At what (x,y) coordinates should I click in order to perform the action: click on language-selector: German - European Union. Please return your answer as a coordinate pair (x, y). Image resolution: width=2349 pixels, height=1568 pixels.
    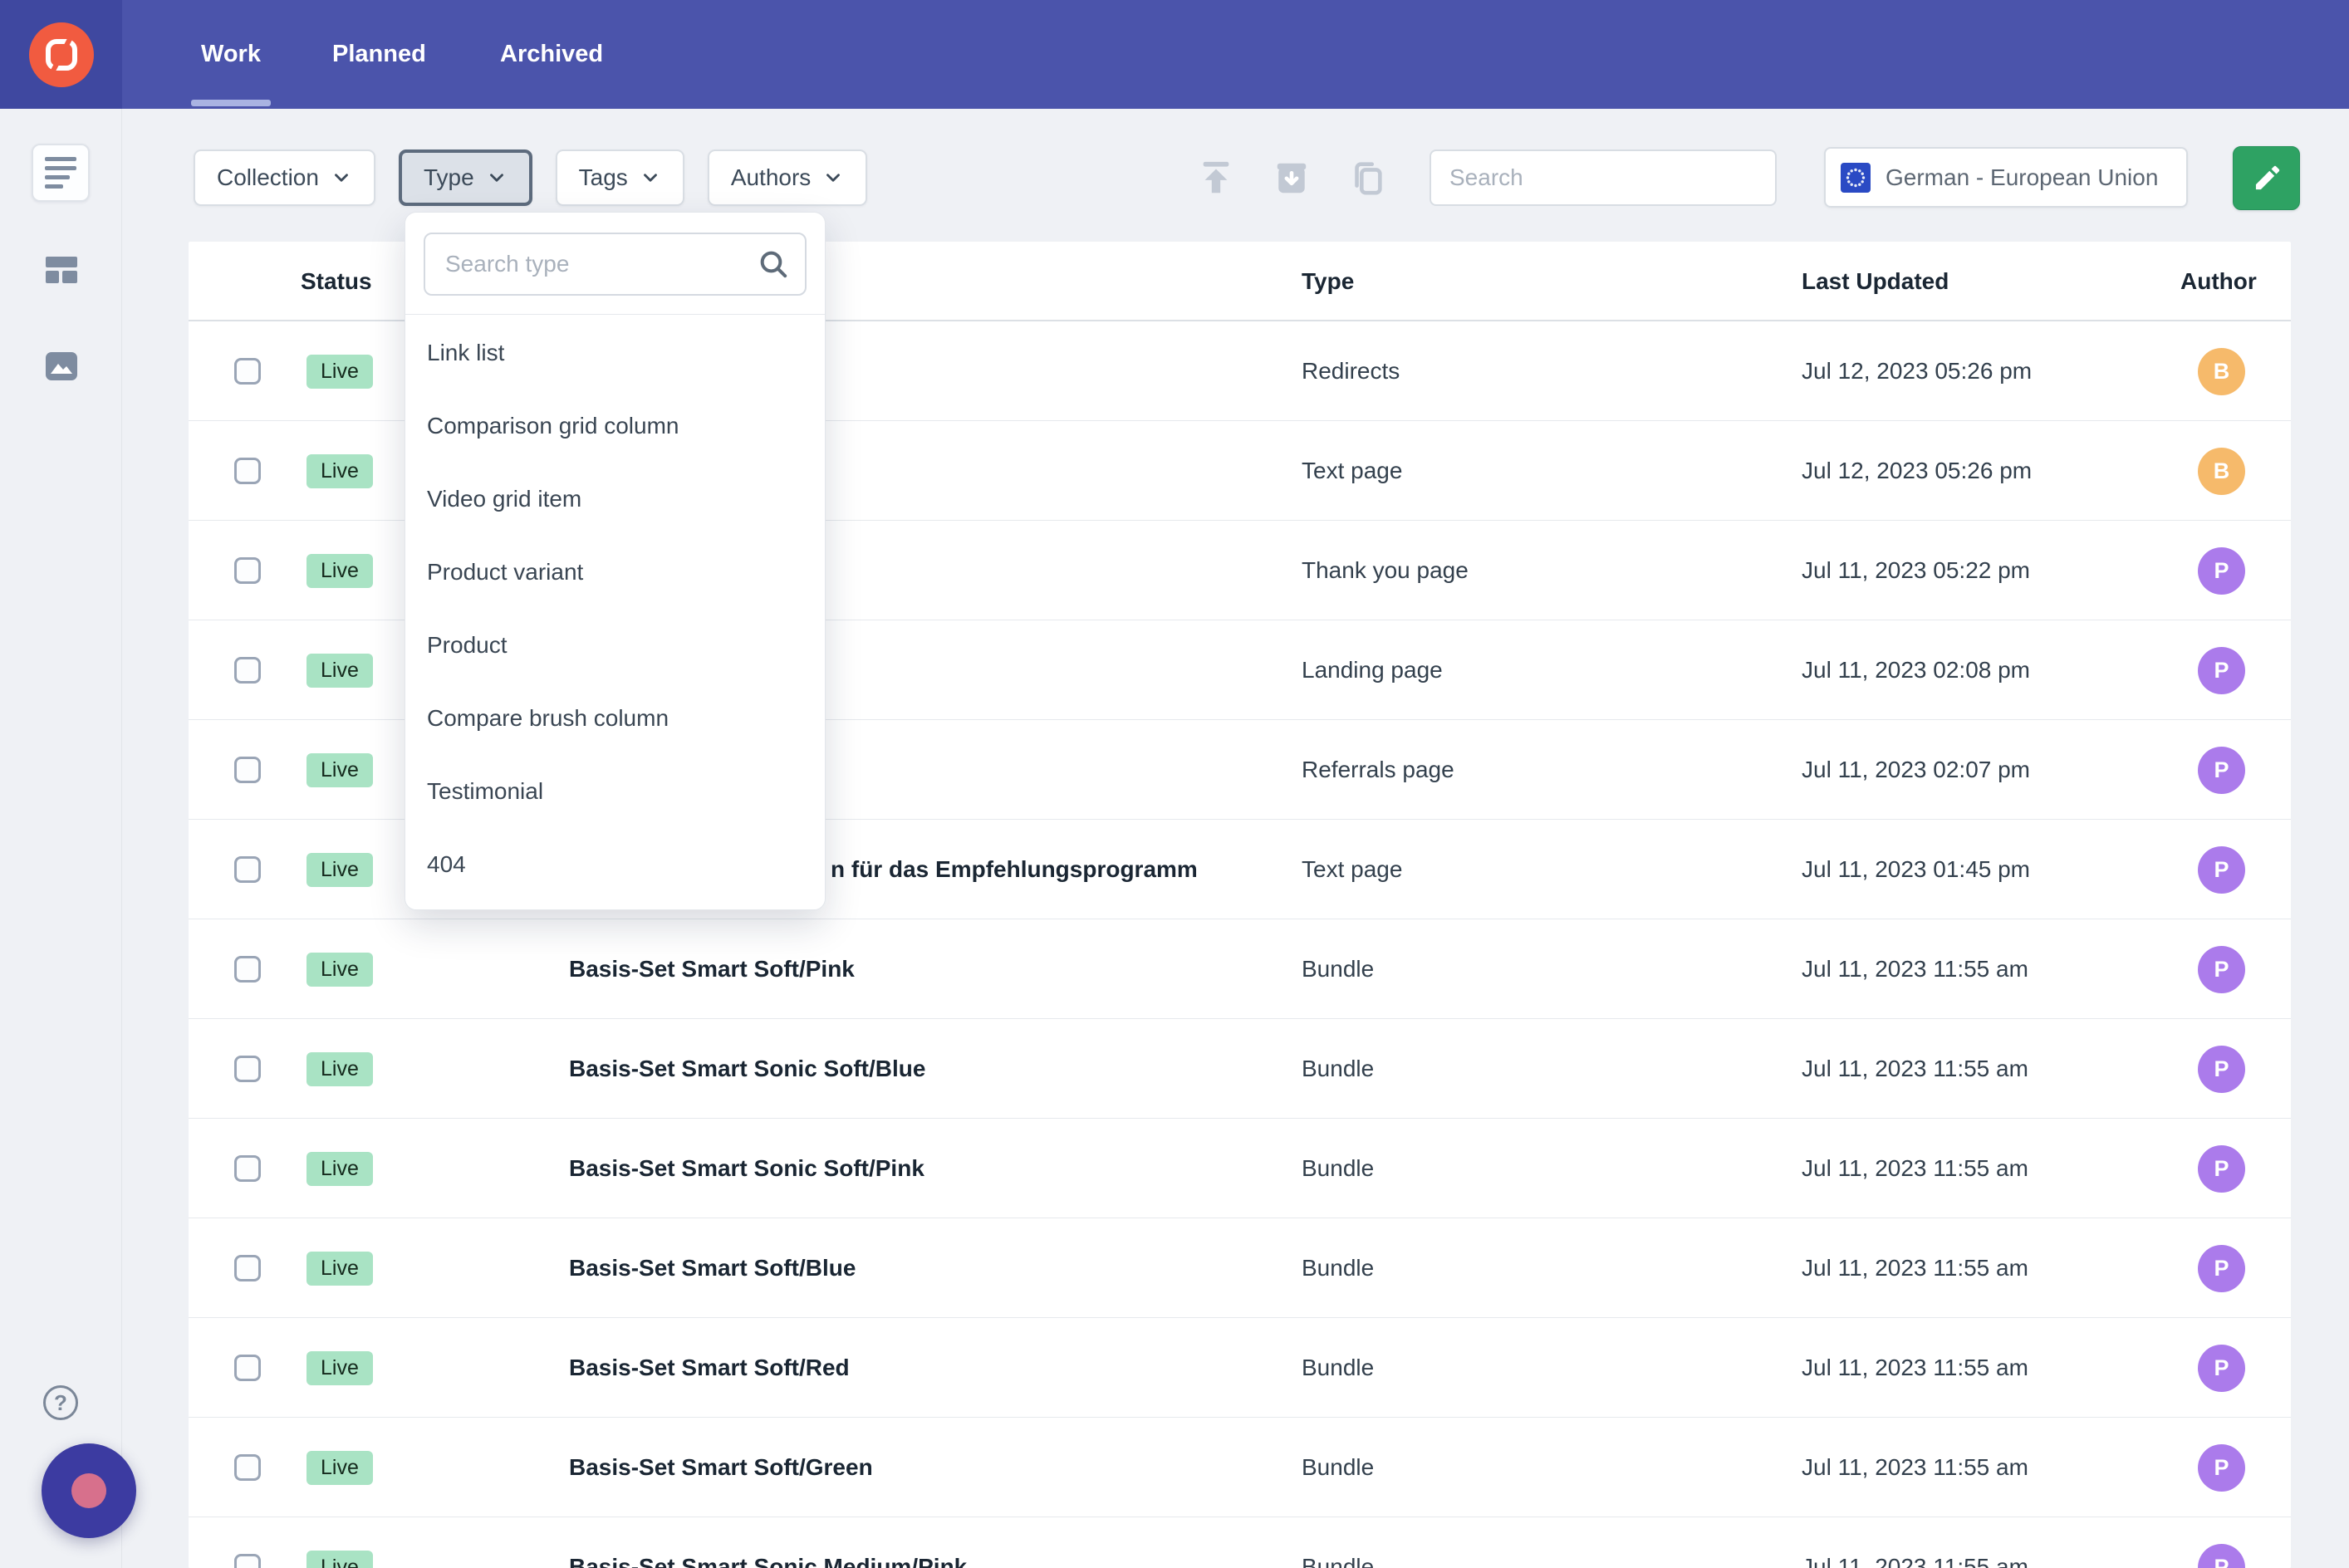
    Looking at the image, I should click on (2006, 177).